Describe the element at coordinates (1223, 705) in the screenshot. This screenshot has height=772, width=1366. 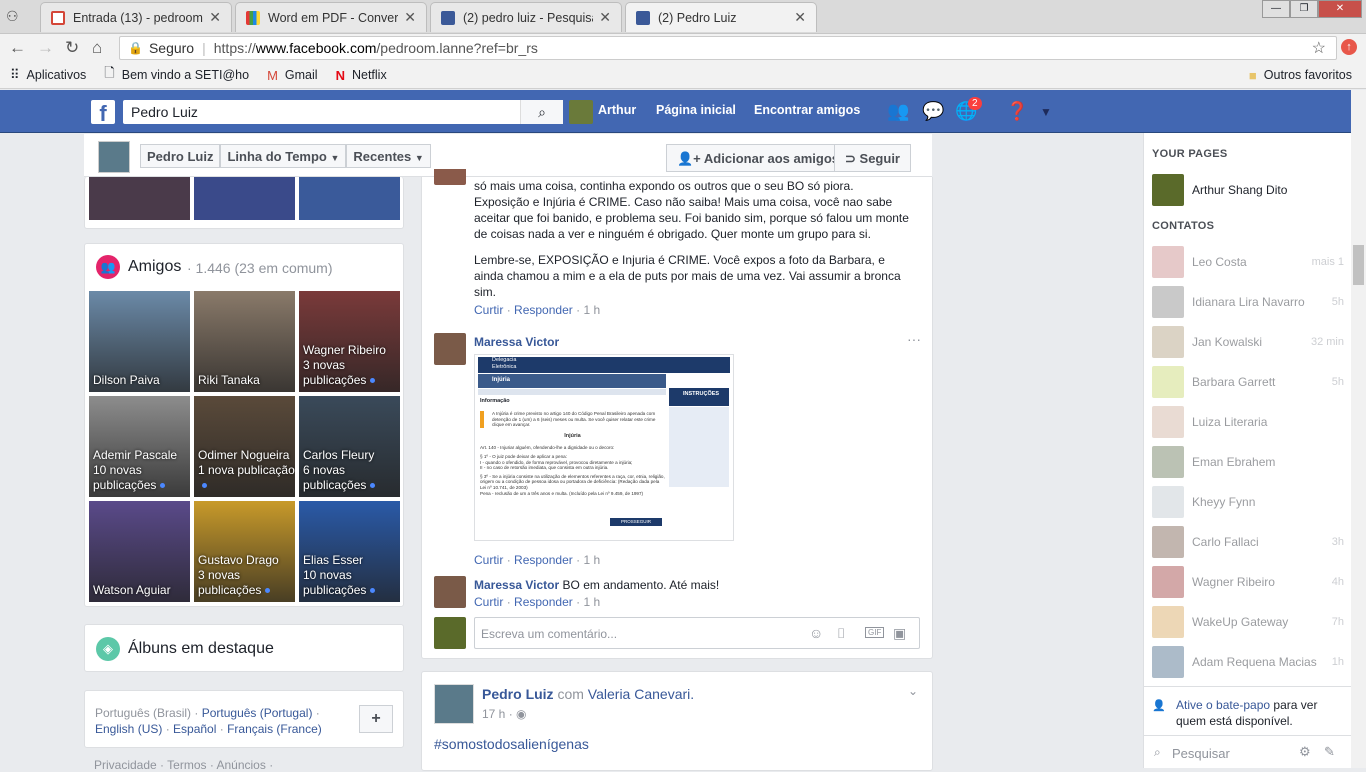
I see `activate-chat-link: Ative o bate-papo` at that location.